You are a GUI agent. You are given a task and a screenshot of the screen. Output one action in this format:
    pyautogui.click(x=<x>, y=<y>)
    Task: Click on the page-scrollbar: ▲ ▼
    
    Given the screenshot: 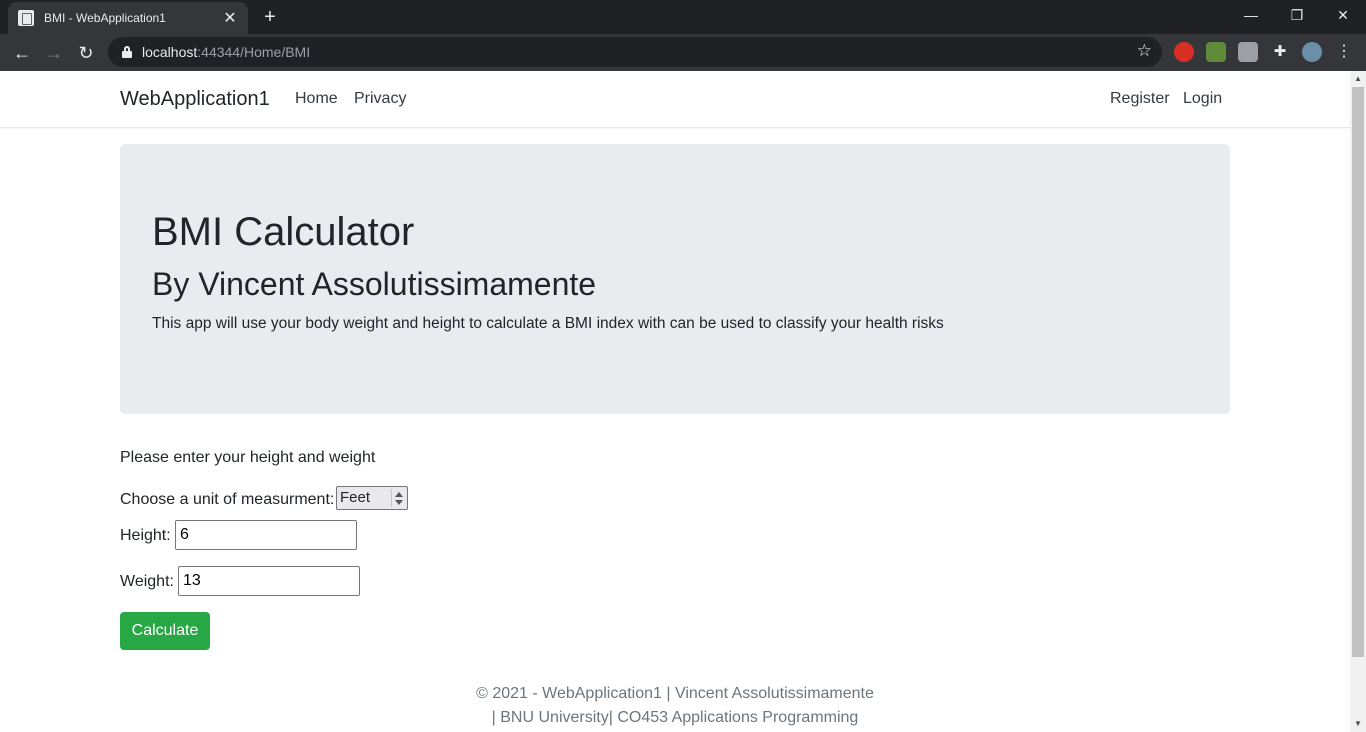 What is the action you would take?
    pyautogui.click(x=1358, y=401)
    